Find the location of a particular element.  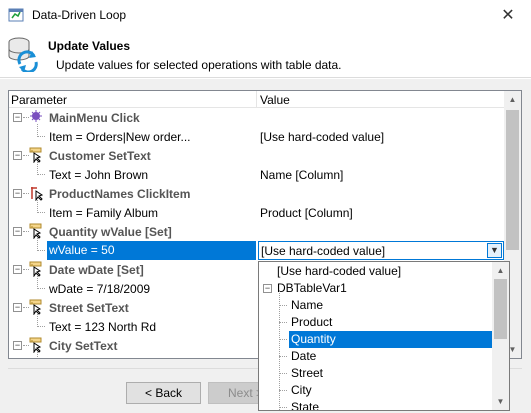

back-button: < Back is located at coordinates (163, 393).